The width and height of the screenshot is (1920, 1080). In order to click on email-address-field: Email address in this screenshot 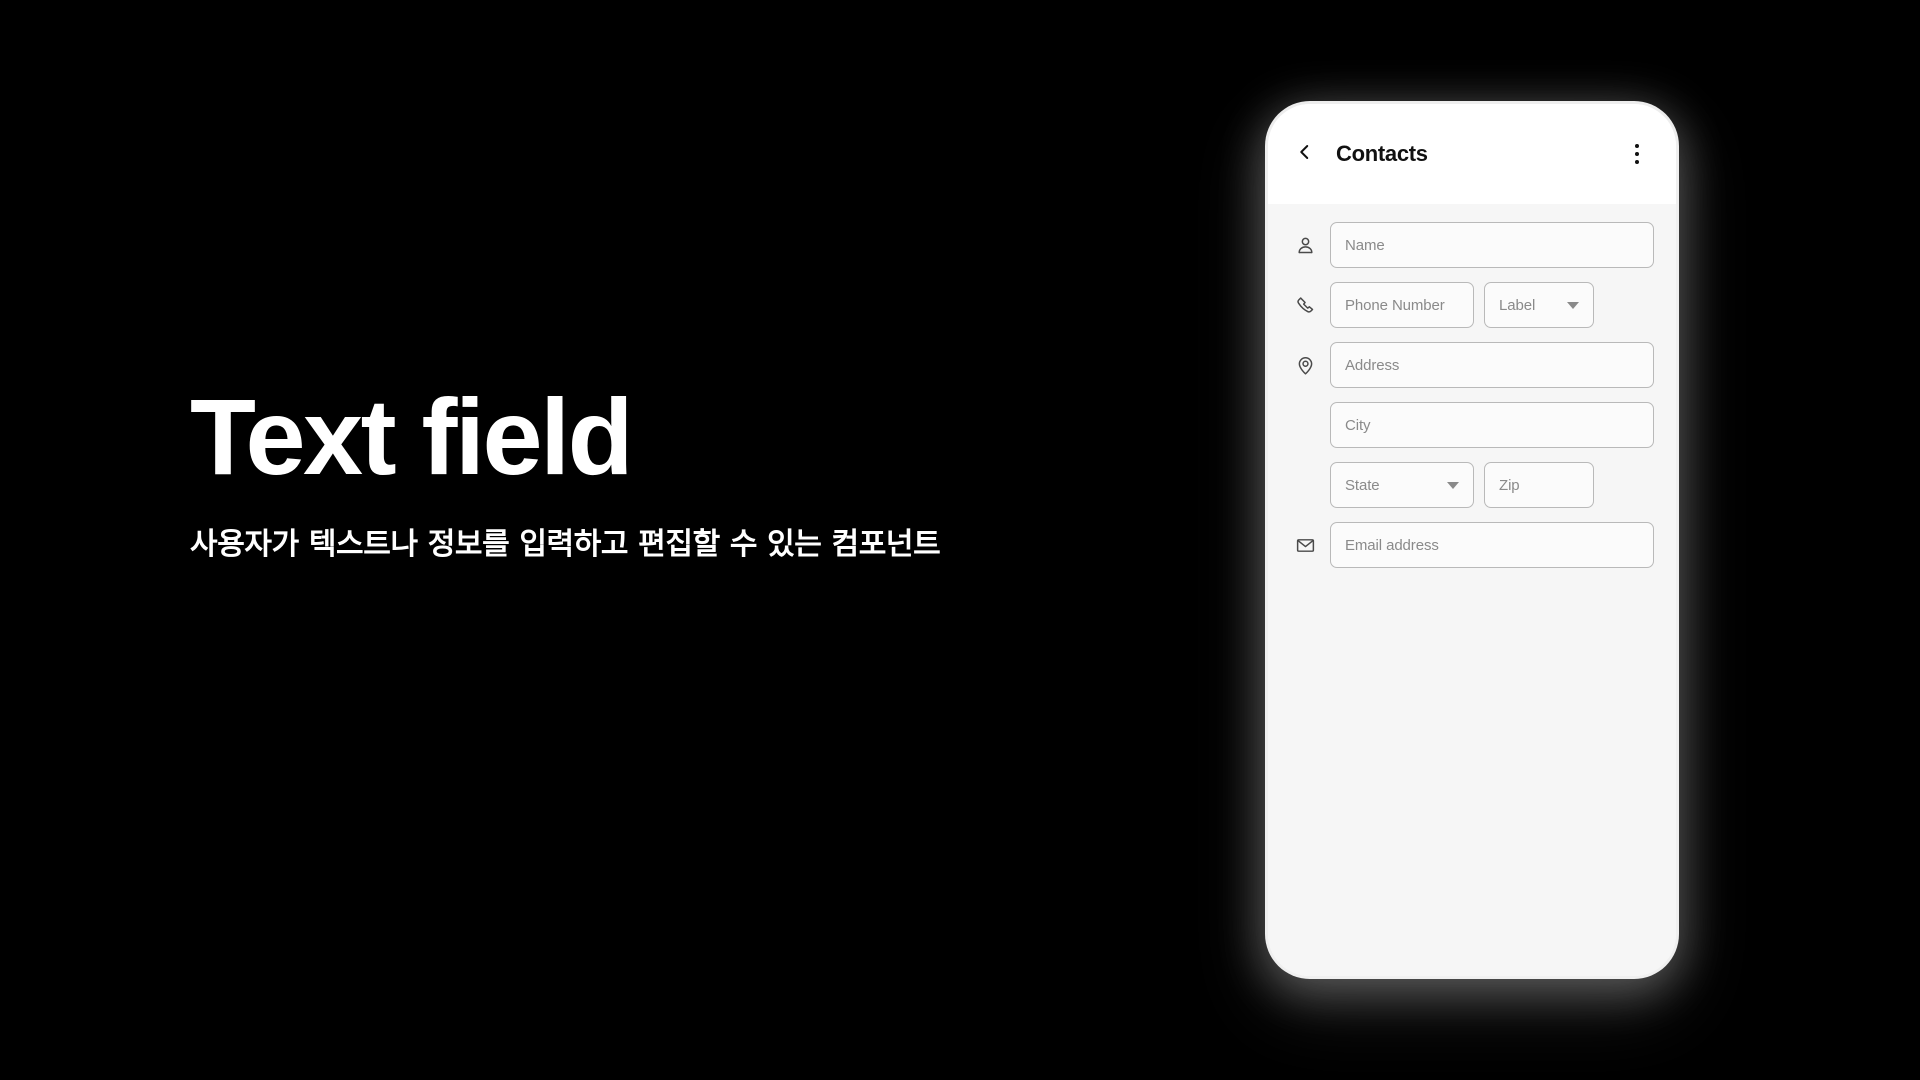, I will do `click(1492, 545)`.